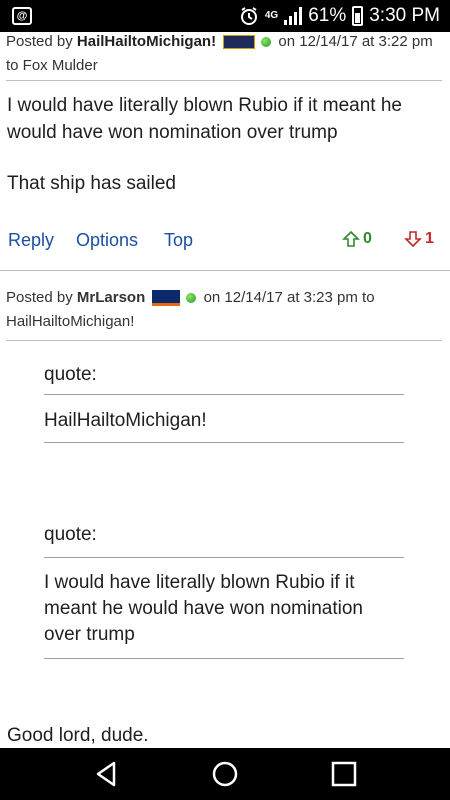 This screenshot has height=800, width=450. I want to click on home-icon, so click(225, 774).